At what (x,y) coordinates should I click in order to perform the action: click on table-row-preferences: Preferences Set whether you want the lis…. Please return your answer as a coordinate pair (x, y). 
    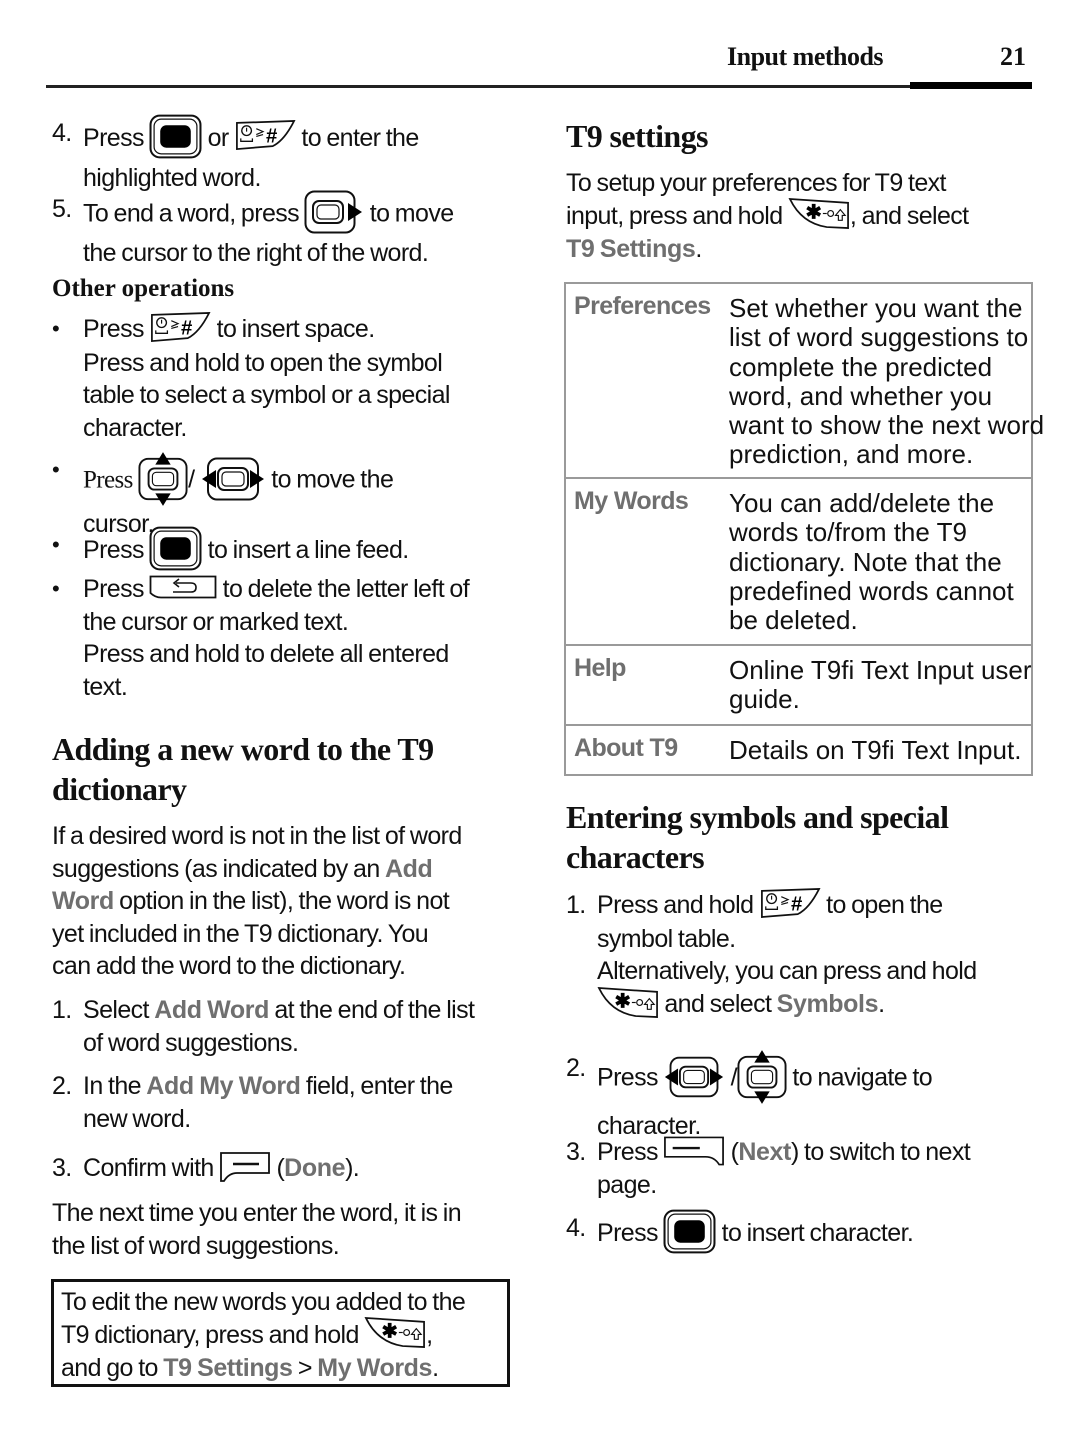
    Looking at the image, I should click on (805, 380).